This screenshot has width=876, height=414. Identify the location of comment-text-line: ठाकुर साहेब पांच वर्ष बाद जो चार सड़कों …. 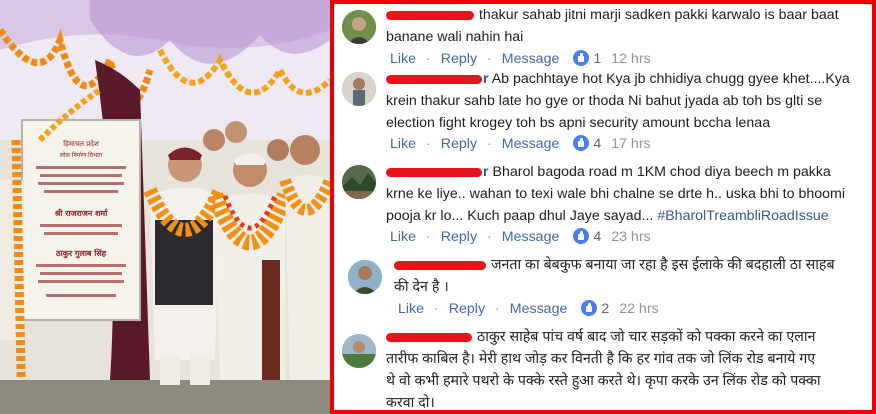
(646, 337).